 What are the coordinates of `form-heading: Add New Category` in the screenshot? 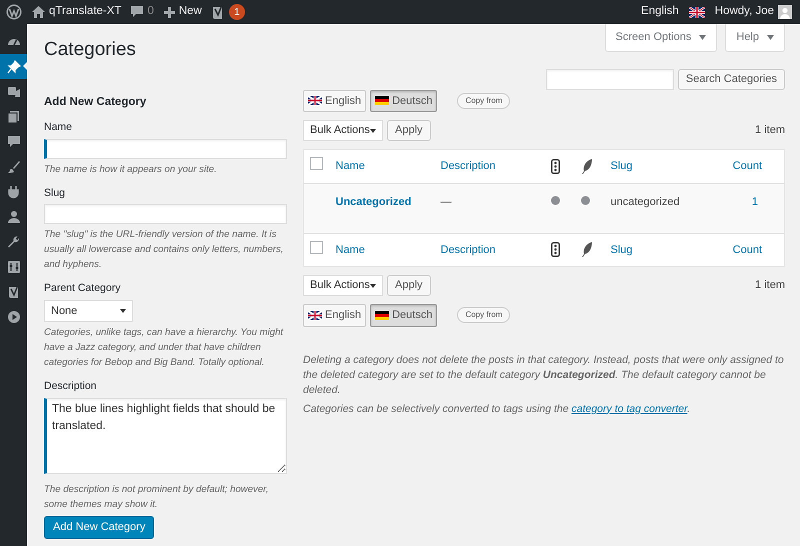 It's located at (96, 102).